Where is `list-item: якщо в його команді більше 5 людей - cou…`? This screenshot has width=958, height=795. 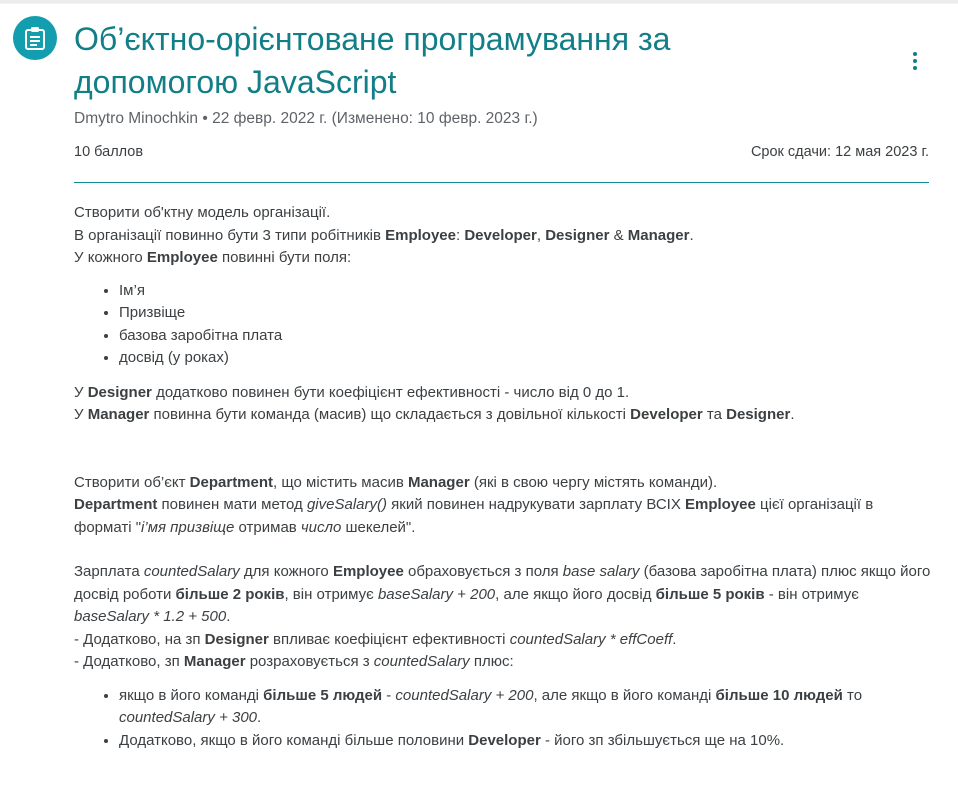 list-item: якщо в його команді більше 5 людей - cou… is located at coordinates (526, 707).